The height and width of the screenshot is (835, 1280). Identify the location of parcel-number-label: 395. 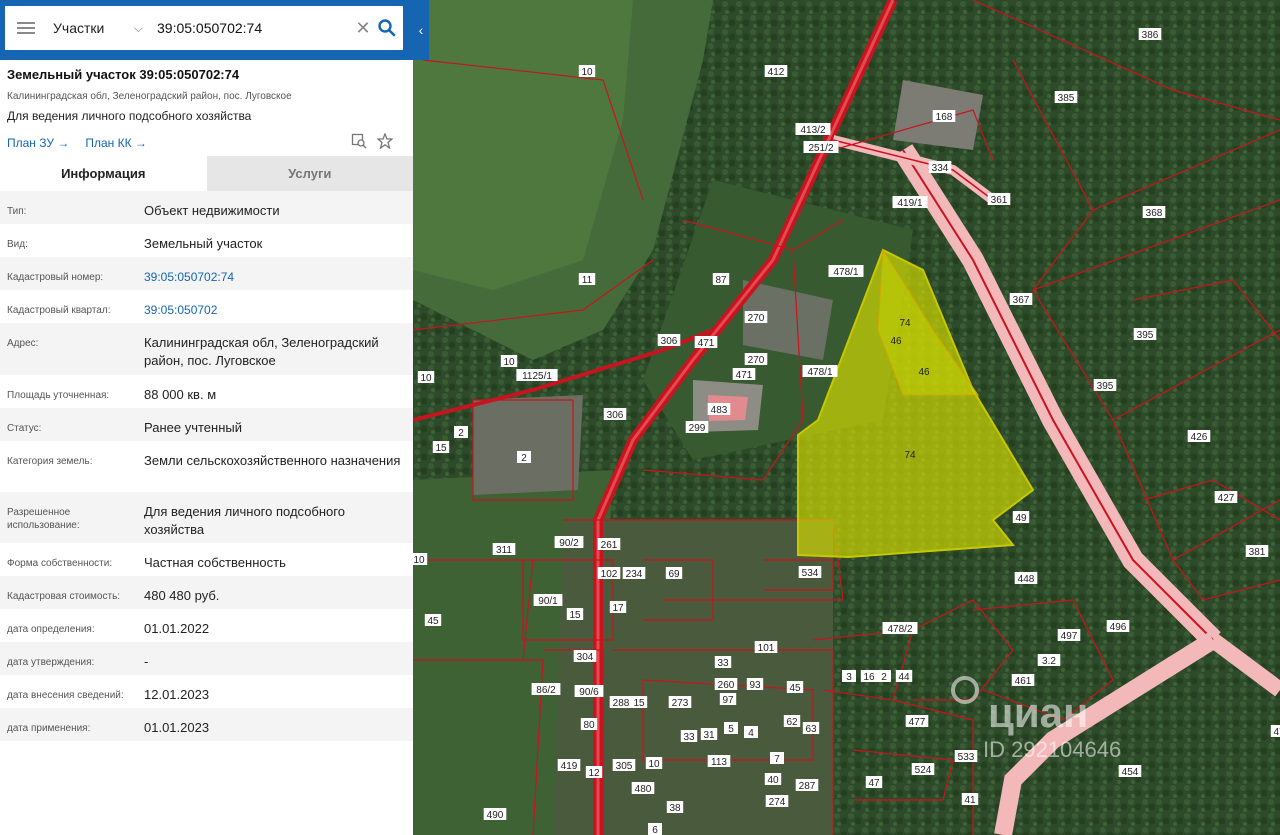
(1145, 334).